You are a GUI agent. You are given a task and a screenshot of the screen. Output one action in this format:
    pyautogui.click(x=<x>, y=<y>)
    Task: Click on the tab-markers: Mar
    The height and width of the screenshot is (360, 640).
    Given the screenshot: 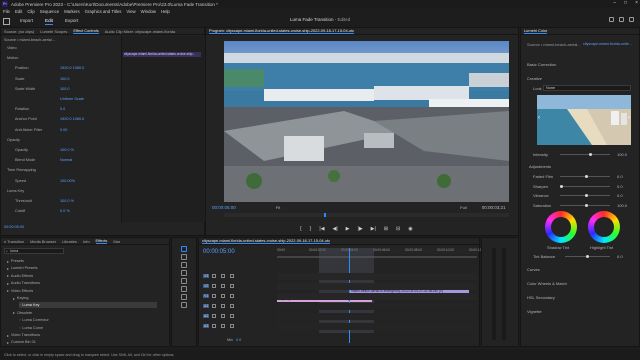 What is the action you would take?
    pyautogui.click(x=116, y=241)
    